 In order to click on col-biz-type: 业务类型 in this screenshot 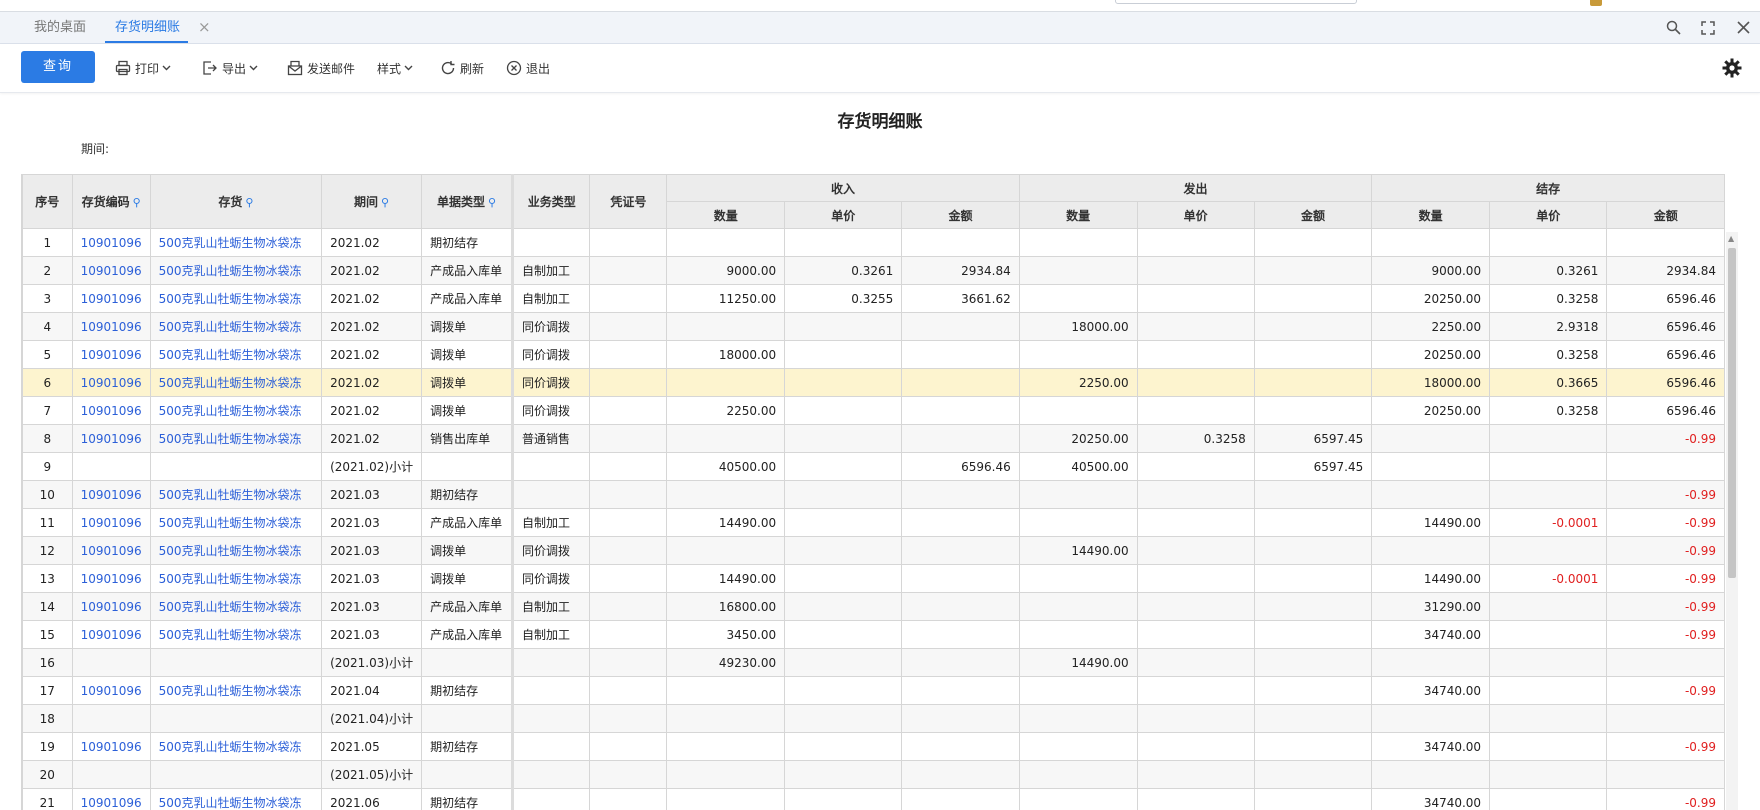, I will do `click(551, 201)`.